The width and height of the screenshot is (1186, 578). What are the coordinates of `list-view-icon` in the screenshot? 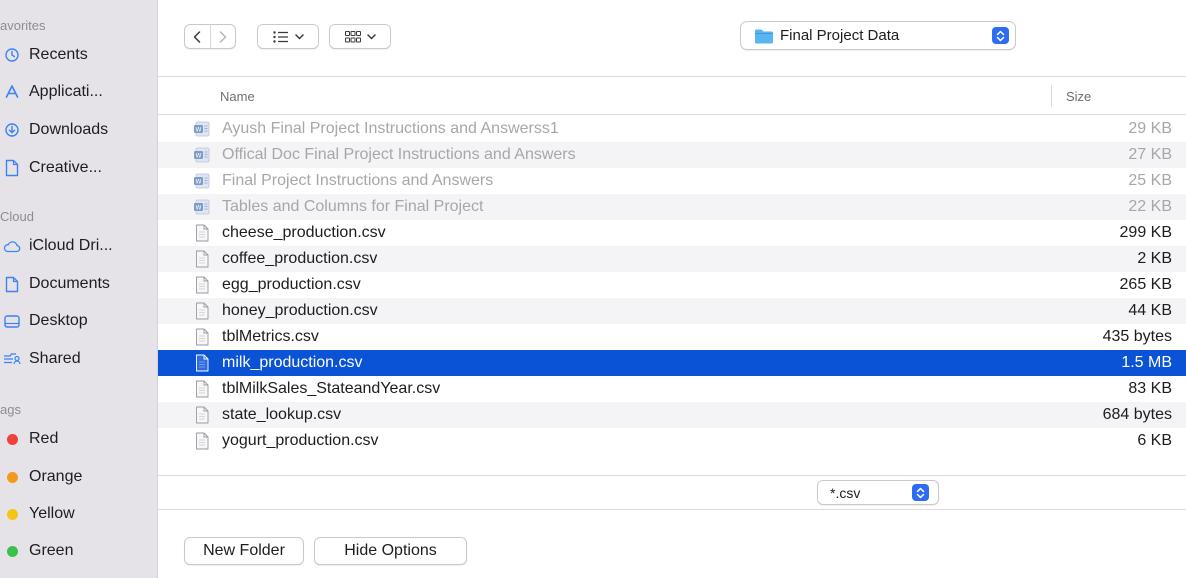 It's located at (280, 36).